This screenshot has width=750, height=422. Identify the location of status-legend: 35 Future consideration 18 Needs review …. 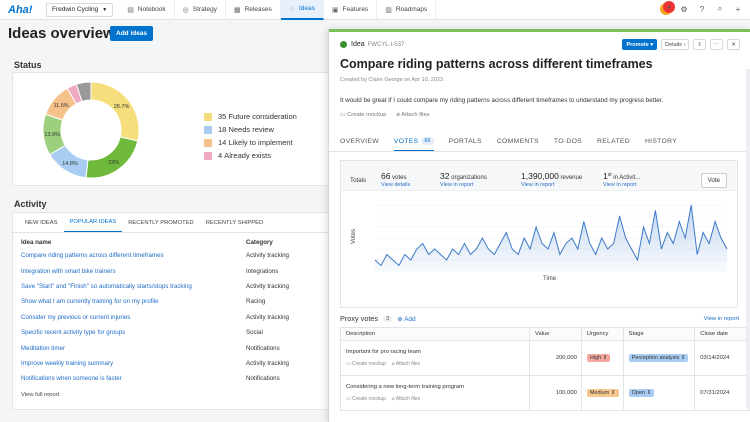
(250, 136).